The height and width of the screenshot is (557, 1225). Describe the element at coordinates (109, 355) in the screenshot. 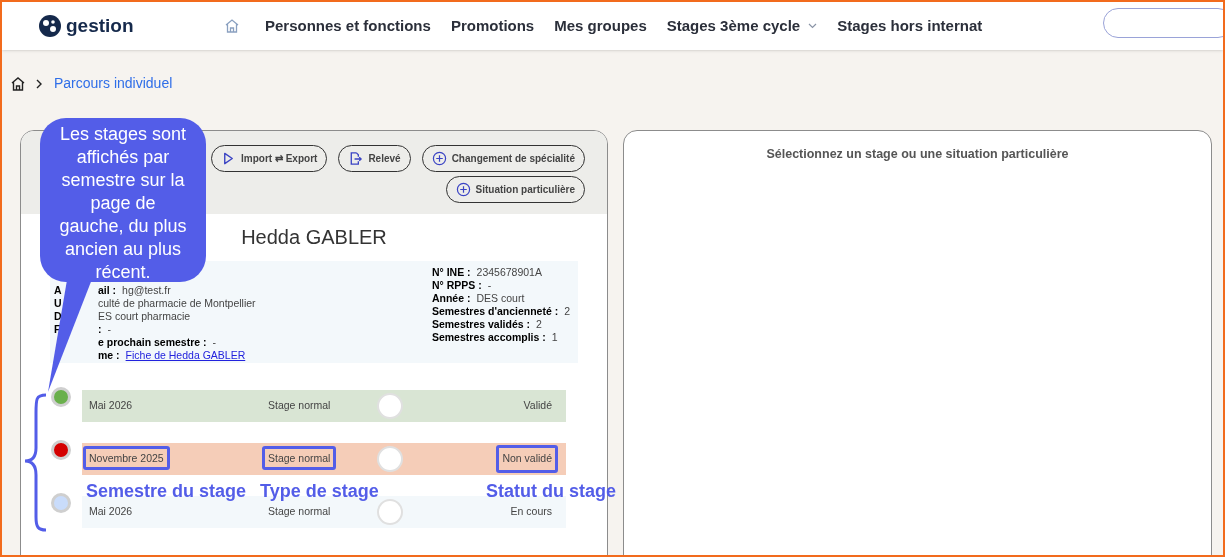

I see `info-label: me :` at that location.